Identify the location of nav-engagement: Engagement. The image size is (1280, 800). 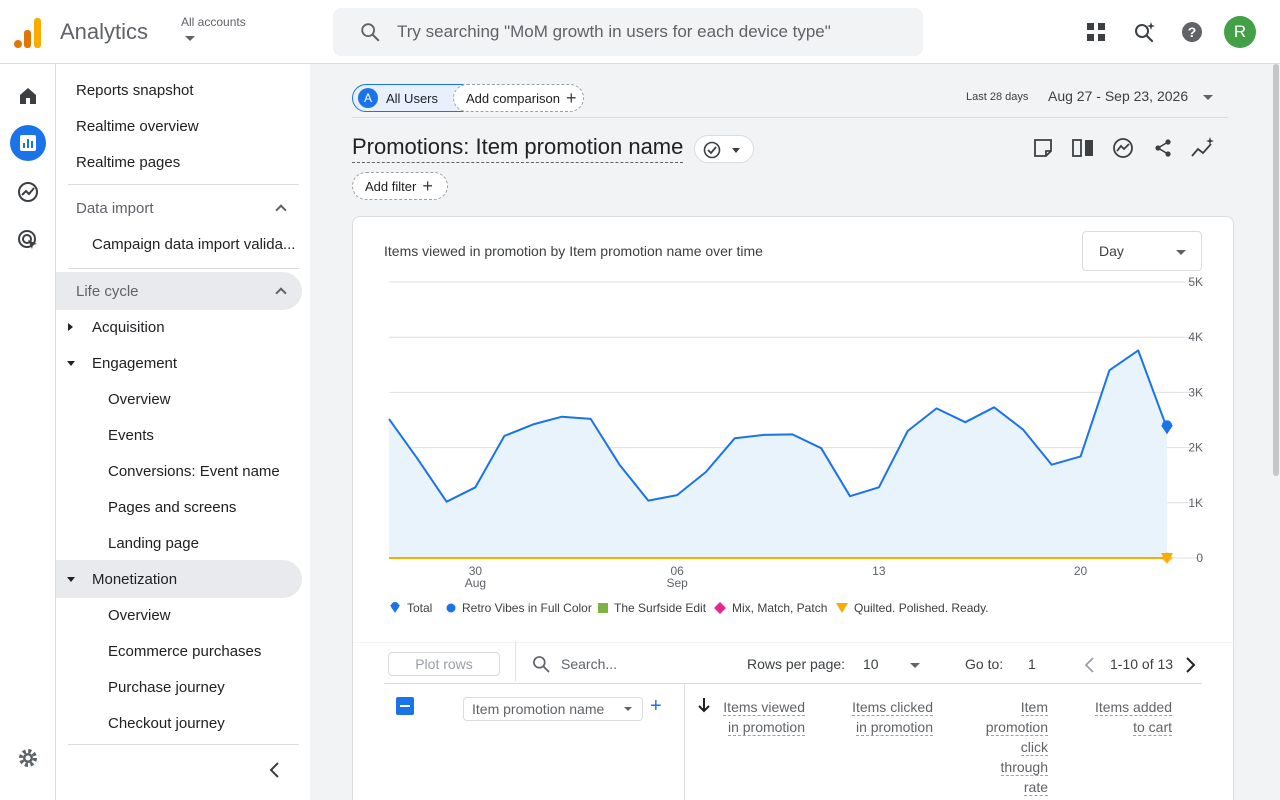
(134, 363).